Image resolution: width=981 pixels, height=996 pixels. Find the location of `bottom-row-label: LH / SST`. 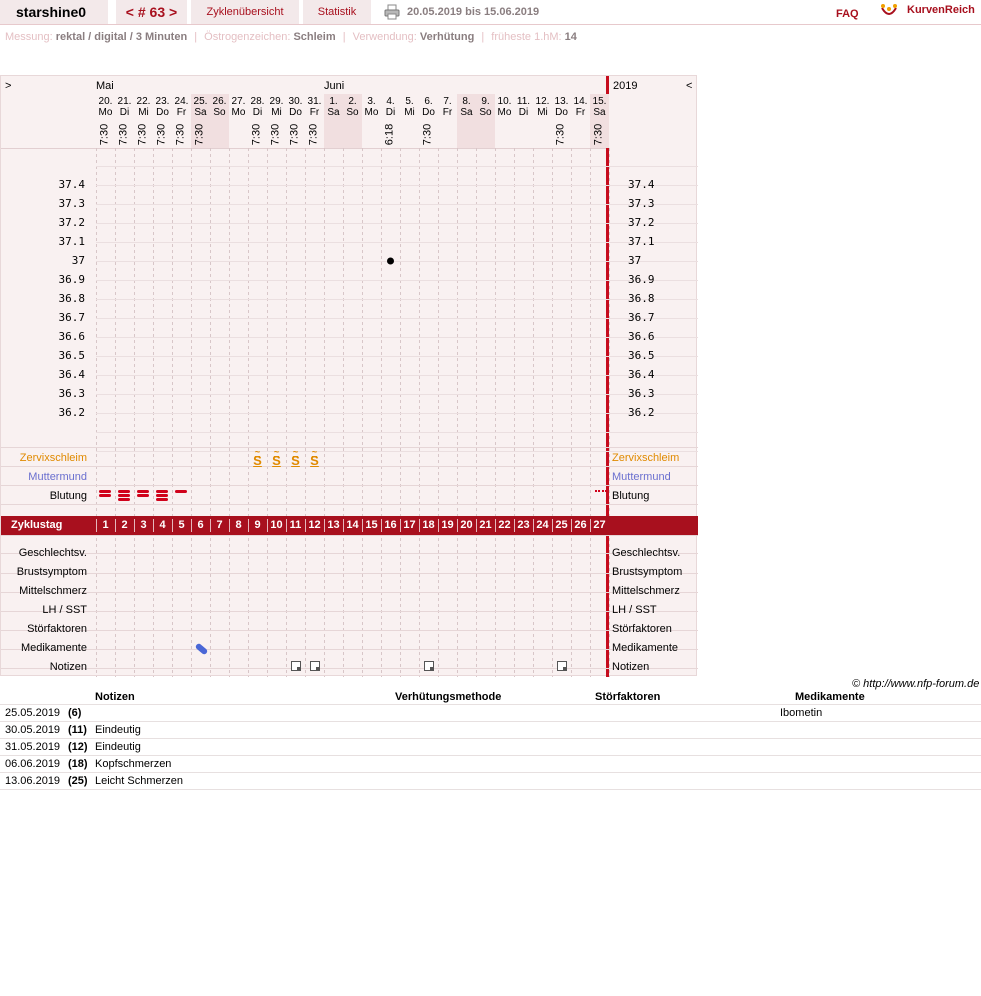

bottom-row-label: LH / SST is located at coordinates (64, 610).